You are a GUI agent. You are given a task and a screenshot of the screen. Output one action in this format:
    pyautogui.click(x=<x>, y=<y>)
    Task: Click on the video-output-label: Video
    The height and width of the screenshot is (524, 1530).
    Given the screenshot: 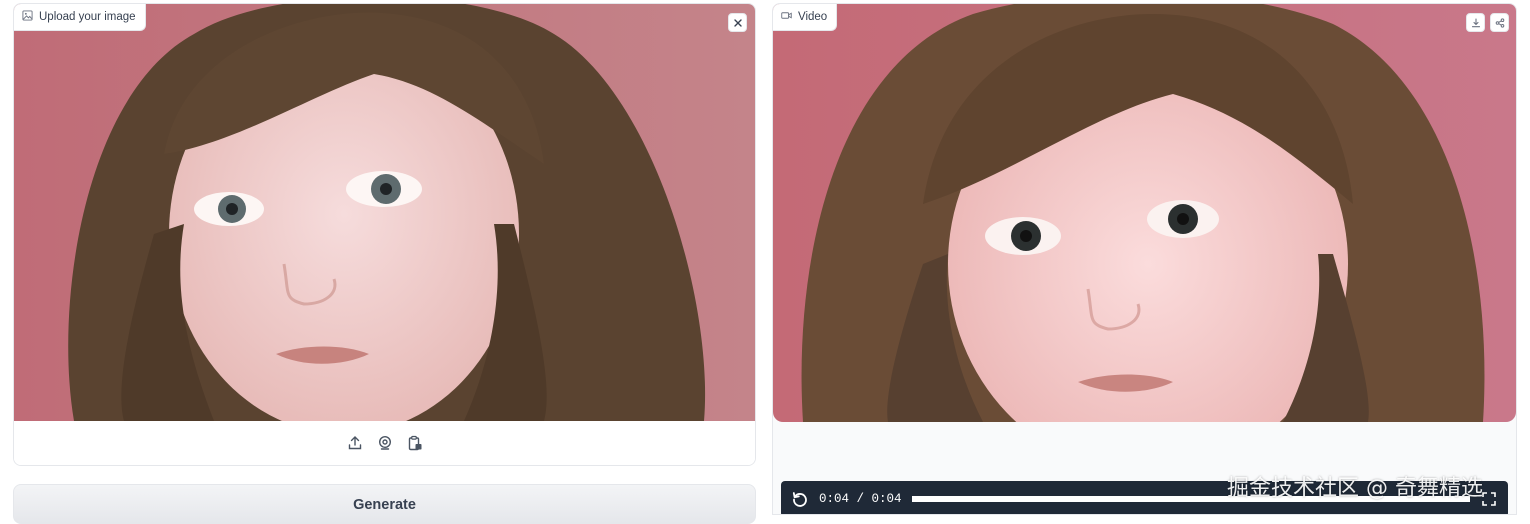 What is the action you would take?
    pyautogui.click(x=805, y=17)
    